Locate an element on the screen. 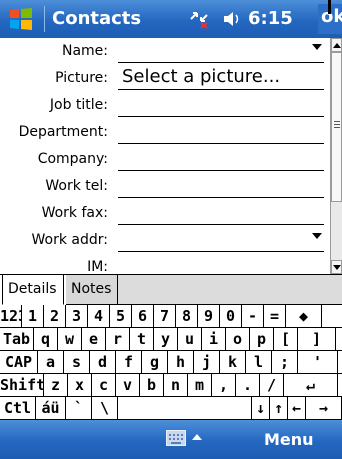  keyboard-key: [ is located at coordinates (286, 339).